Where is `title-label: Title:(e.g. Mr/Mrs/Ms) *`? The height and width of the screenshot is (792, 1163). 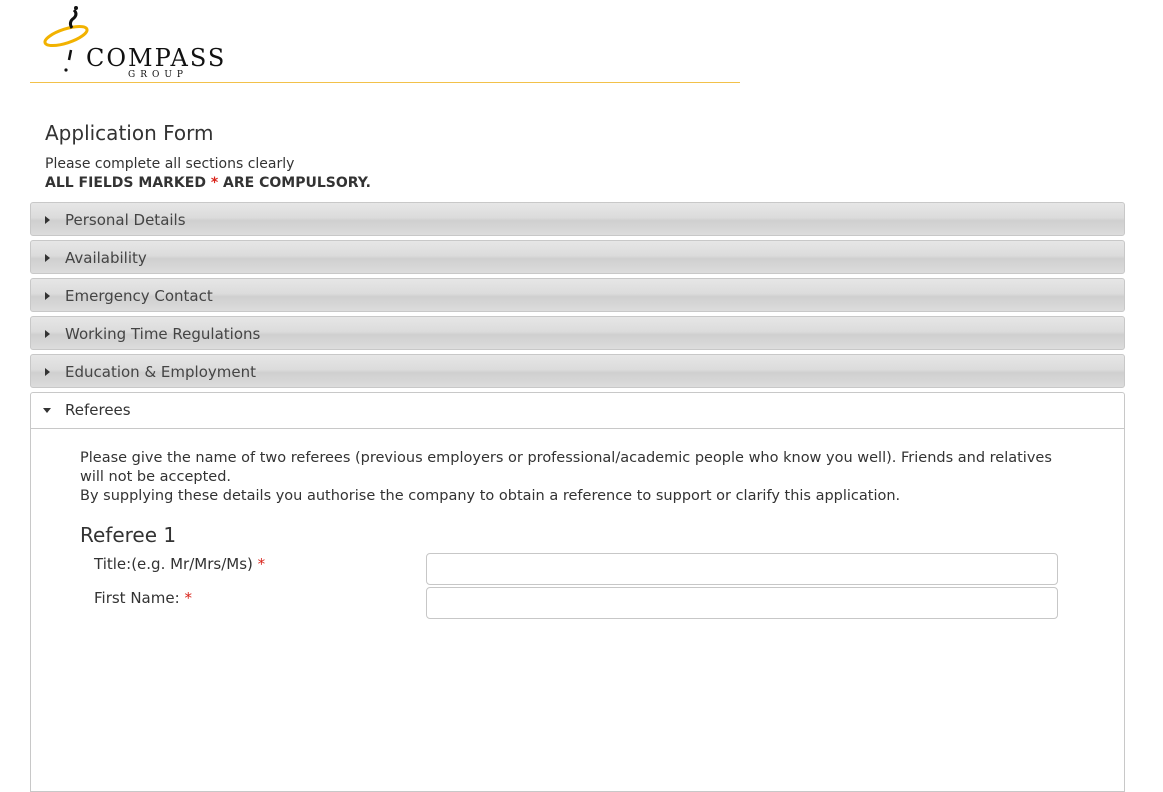 title-label: Title:(e.g. Mr/Mrs/Ms) * is located at coordinates (179, 564).